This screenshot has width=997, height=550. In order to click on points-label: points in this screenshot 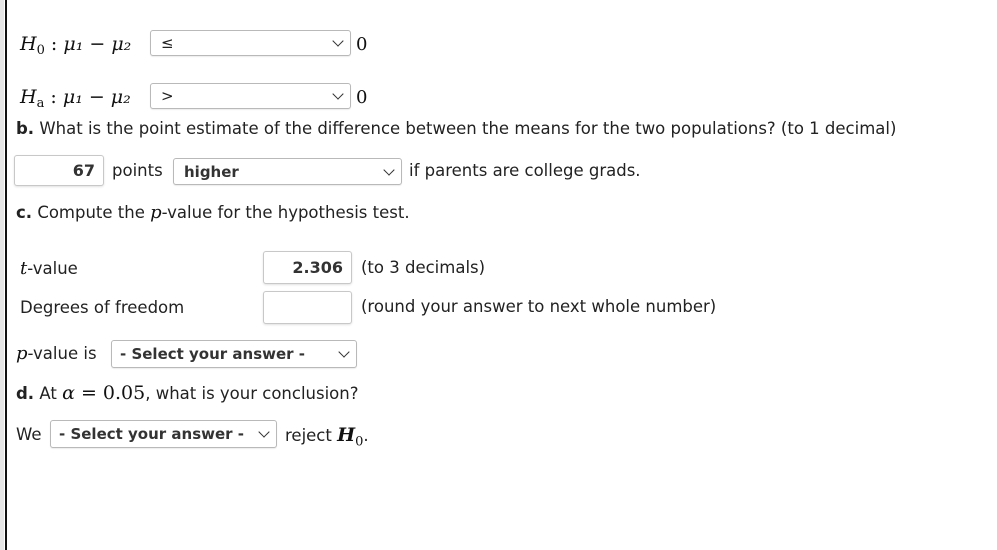, I will do `click(137, 170)`.